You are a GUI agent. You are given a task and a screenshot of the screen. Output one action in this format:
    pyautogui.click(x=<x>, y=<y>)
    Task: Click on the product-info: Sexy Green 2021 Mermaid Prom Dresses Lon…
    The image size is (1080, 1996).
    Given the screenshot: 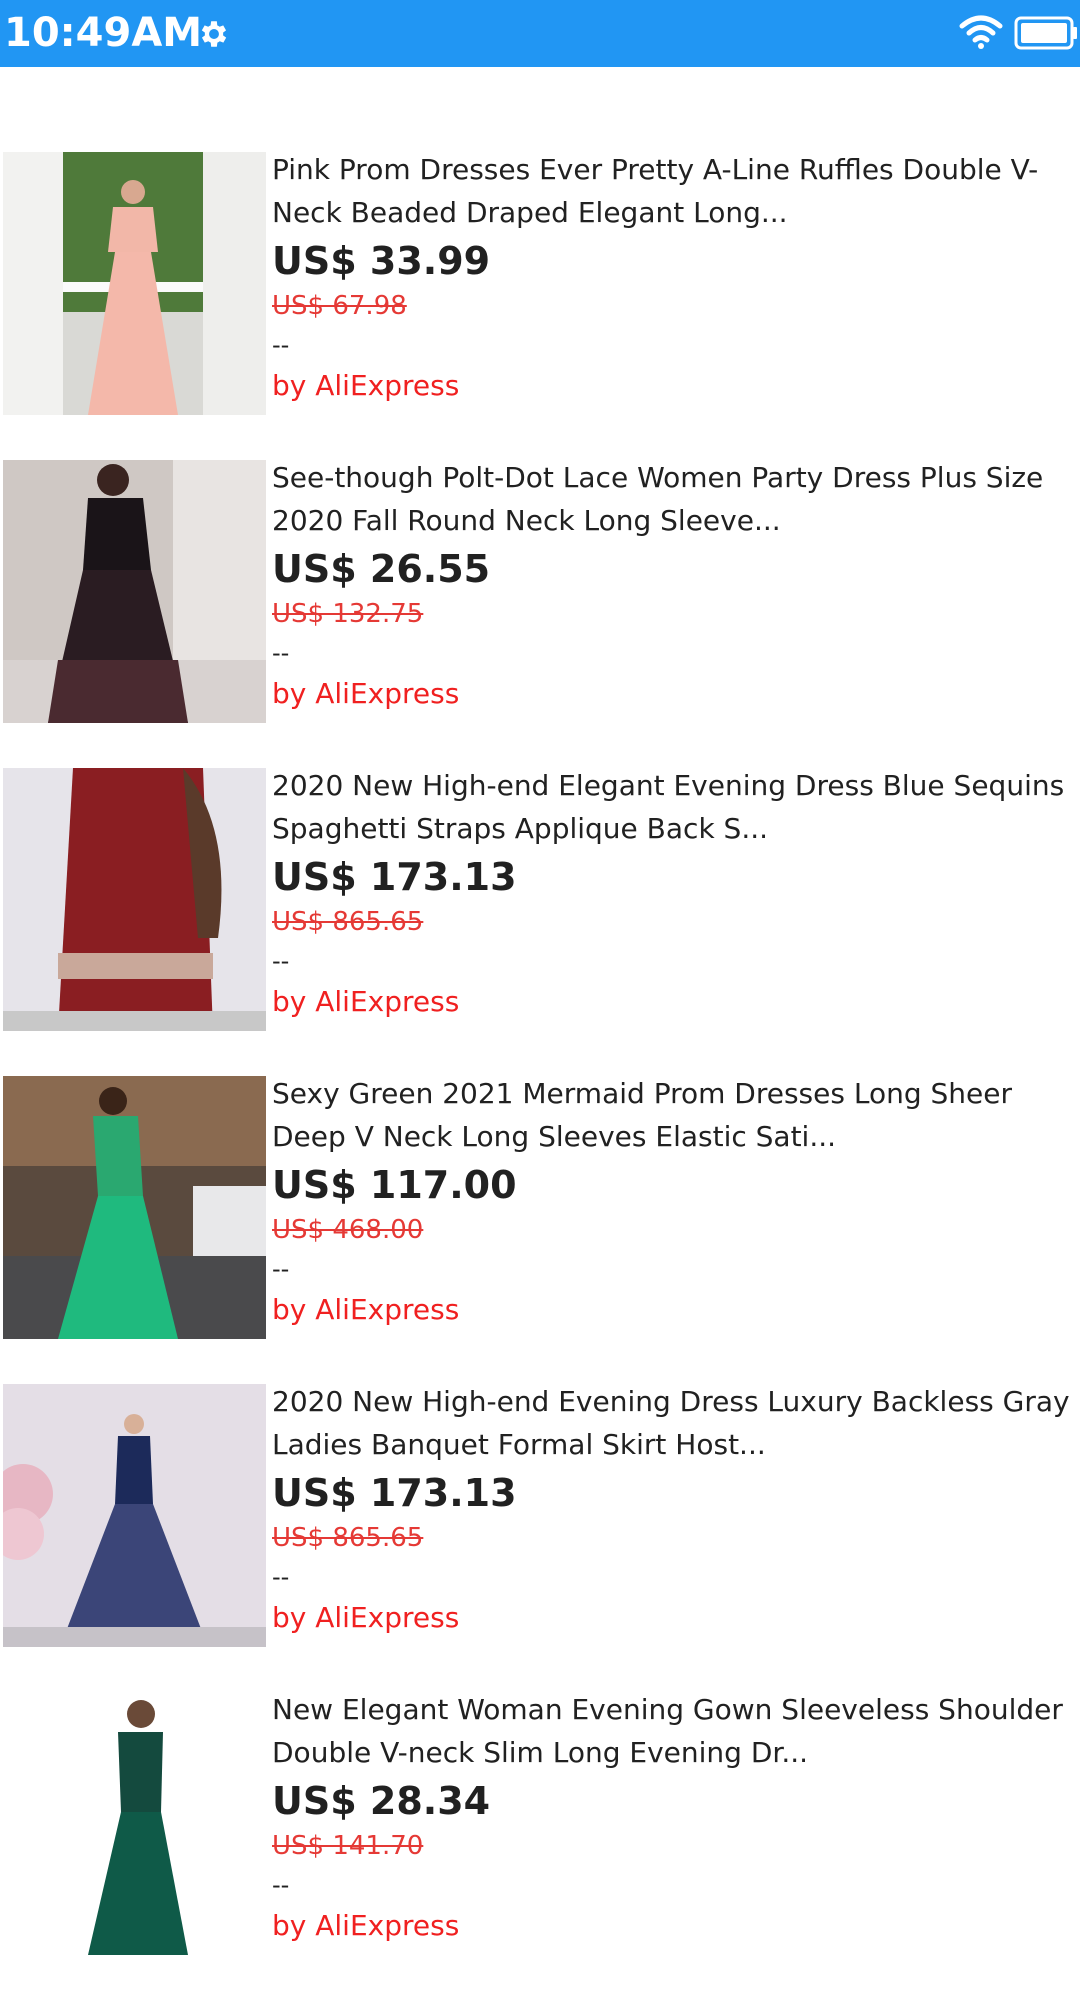 What is the action you would take?
    pyautogui.click(x=672, y=1202)
    